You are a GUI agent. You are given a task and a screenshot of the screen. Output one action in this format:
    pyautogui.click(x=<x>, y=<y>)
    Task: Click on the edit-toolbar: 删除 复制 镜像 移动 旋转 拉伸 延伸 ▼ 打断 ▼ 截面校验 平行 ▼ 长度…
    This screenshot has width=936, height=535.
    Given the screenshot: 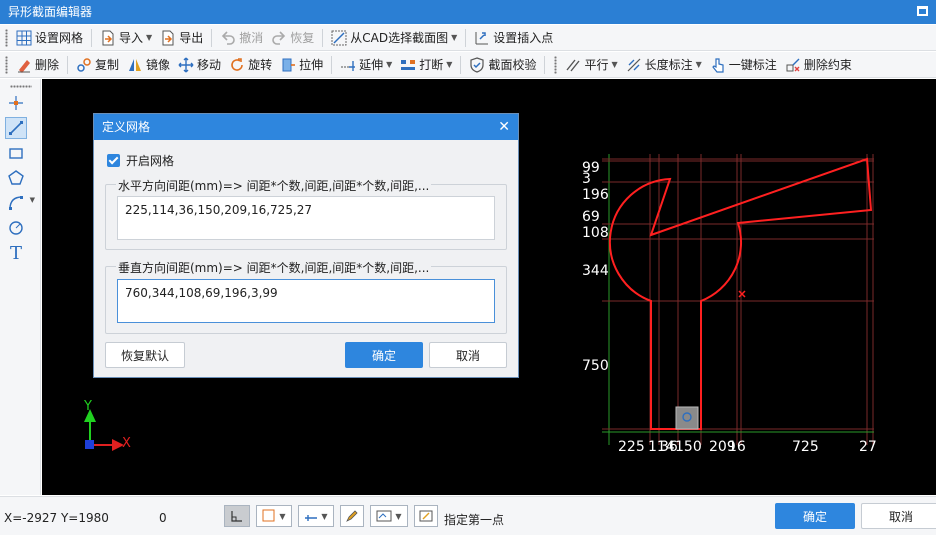 What is the action you would take?
    pyautogui.click(x=468, y=65)
    